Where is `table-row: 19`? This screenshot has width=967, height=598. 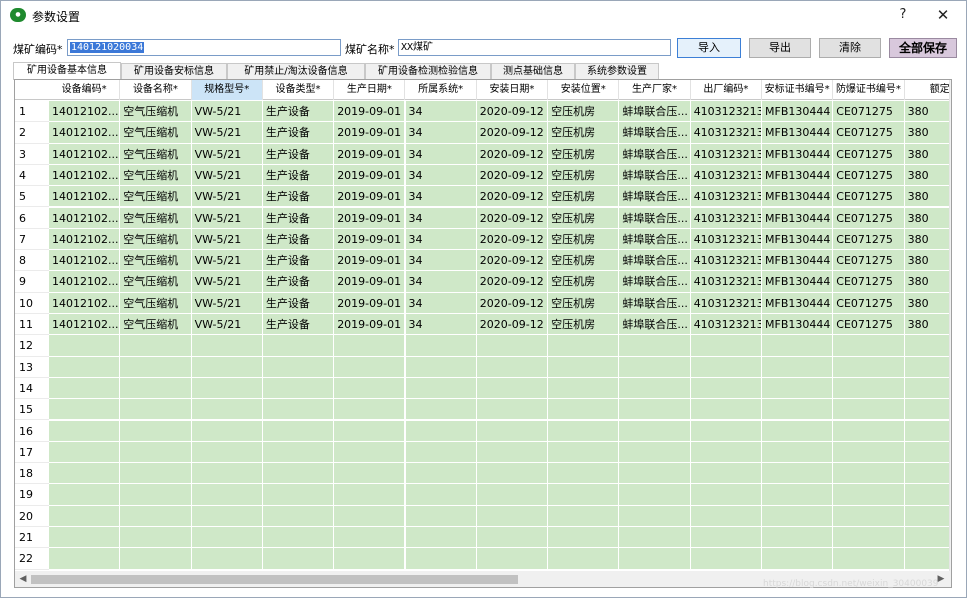
table-row: 19 is located at coordinates (483, 495).